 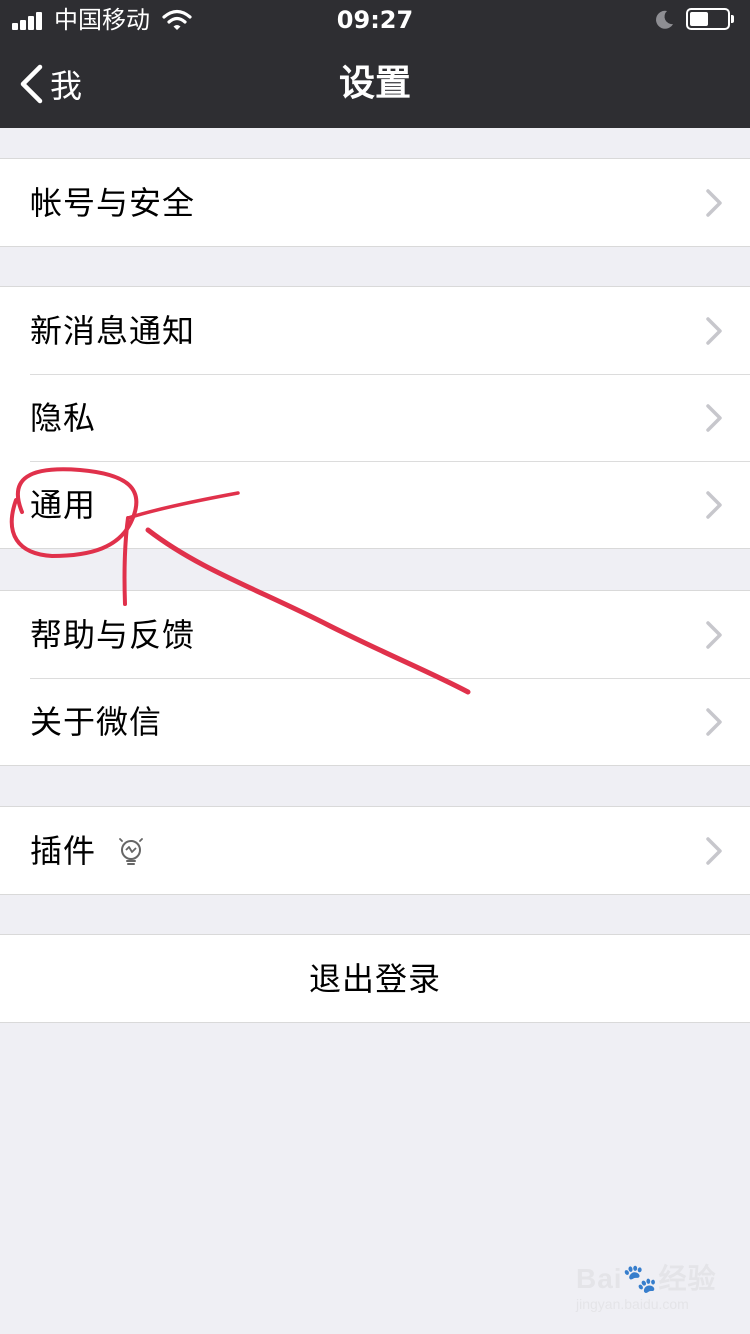 I want to click on settings-item-plugins: 插件, so click(x=375, y=850).